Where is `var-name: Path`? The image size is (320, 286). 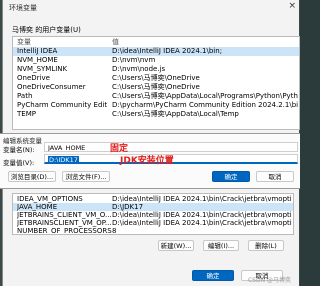
var-name: Path is located at coordinates (25, 96).